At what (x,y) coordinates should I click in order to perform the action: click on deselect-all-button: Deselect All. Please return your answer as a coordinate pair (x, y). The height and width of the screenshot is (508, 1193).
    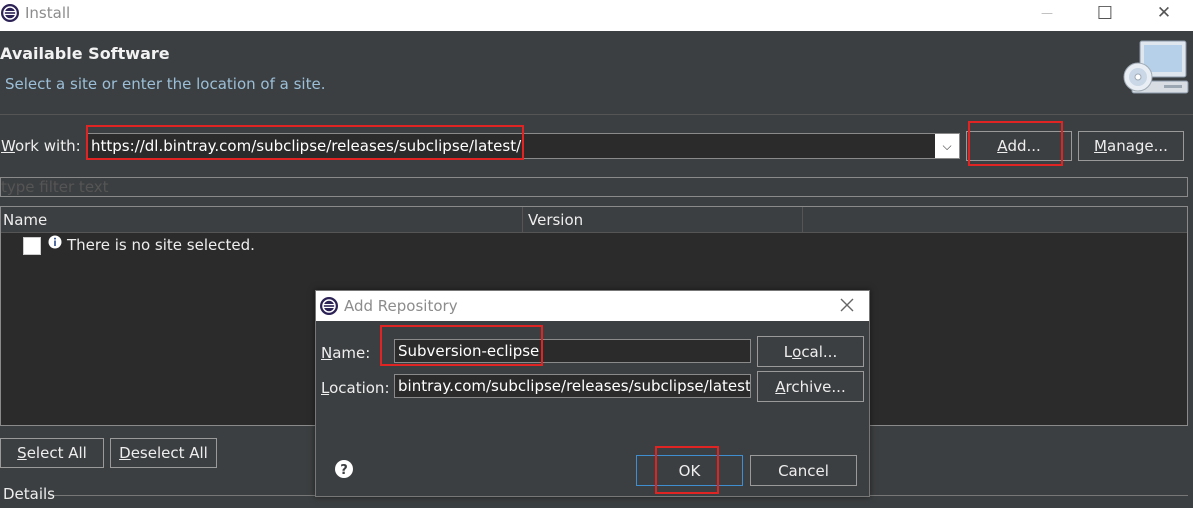
    Looking at the image, I should click on (163, 453).